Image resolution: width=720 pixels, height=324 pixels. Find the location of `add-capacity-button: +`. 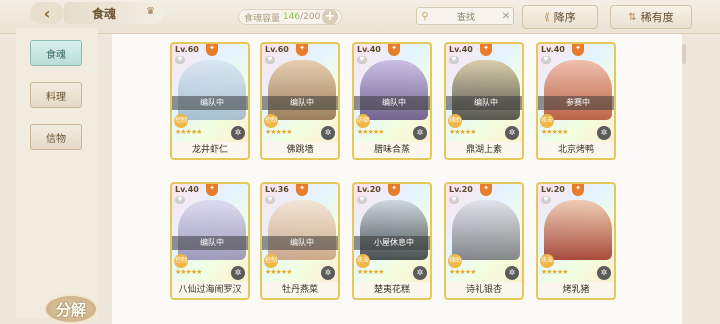

add-capacity-button: + is located at coordinates (330, 17).